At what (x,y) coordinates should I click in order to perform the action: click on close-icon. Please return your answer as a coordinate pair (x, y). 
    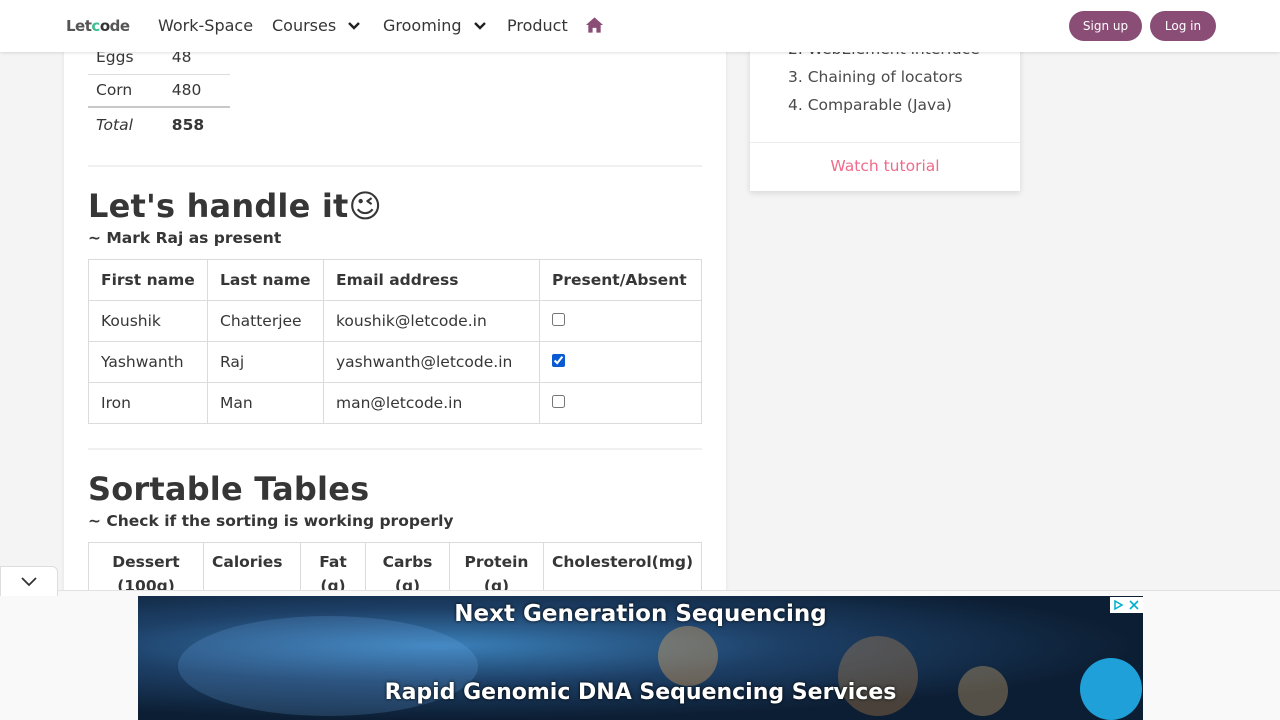
    Looking at the image, I should click on (1134, 605).